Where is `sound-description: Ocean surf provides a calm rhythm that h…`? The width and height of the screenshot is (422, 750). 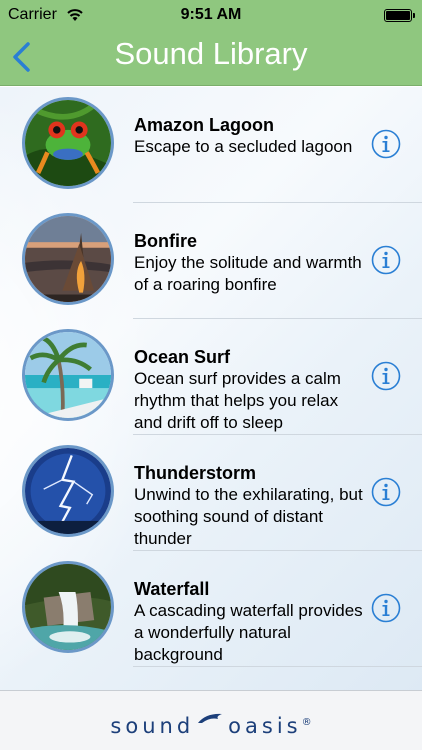 sound-description: Ocean surf provides a calm rhythm that h… is located at coordinates (237, 400).